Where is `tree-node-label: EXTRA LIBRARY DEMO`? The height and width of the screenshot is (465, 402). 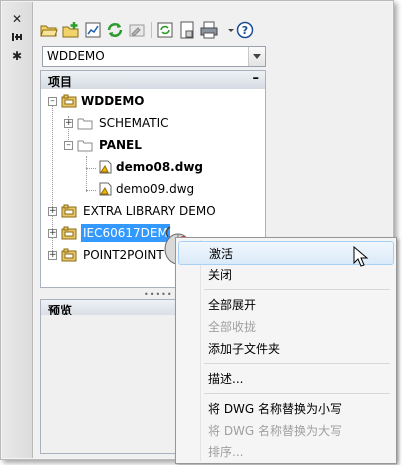 tree-node-label: EXTRA LIBRARY DEMO is located at coordinates (149, 211).